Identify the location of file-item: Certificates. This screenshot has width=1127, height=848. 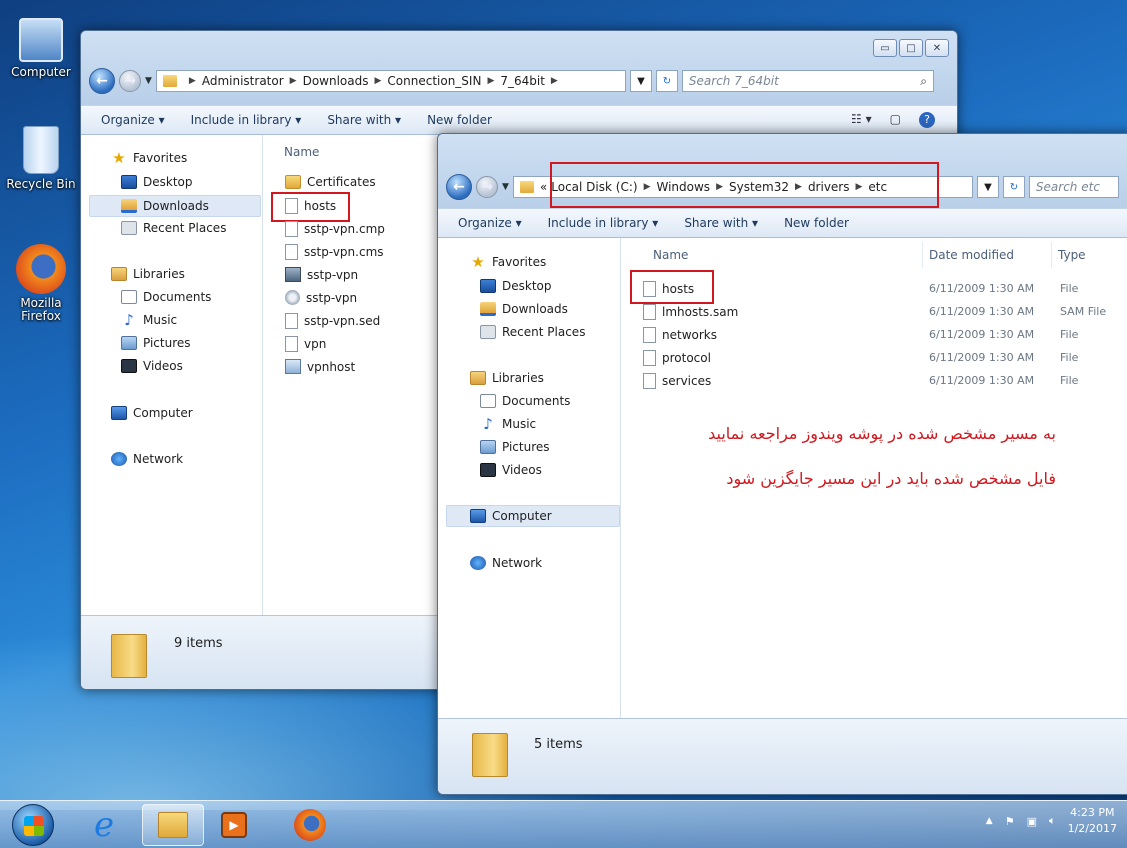
(330, 182).